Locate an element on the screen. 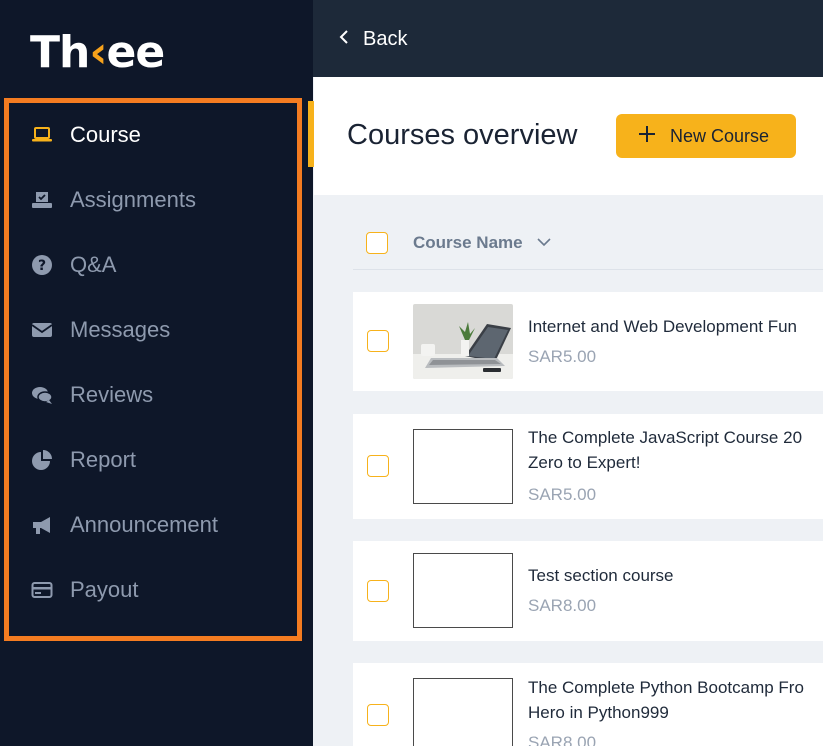  brand-logo: Th ‹ ee is located at coordinates (97, 52).